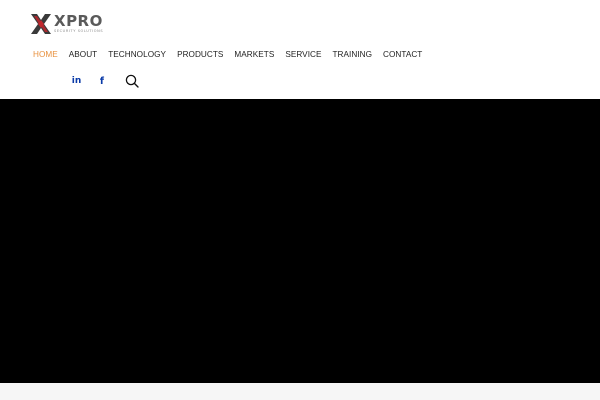 This screenshot has width=600, height=400. I want to click on nav-item-markets: MARKETS, so click(254, 54).